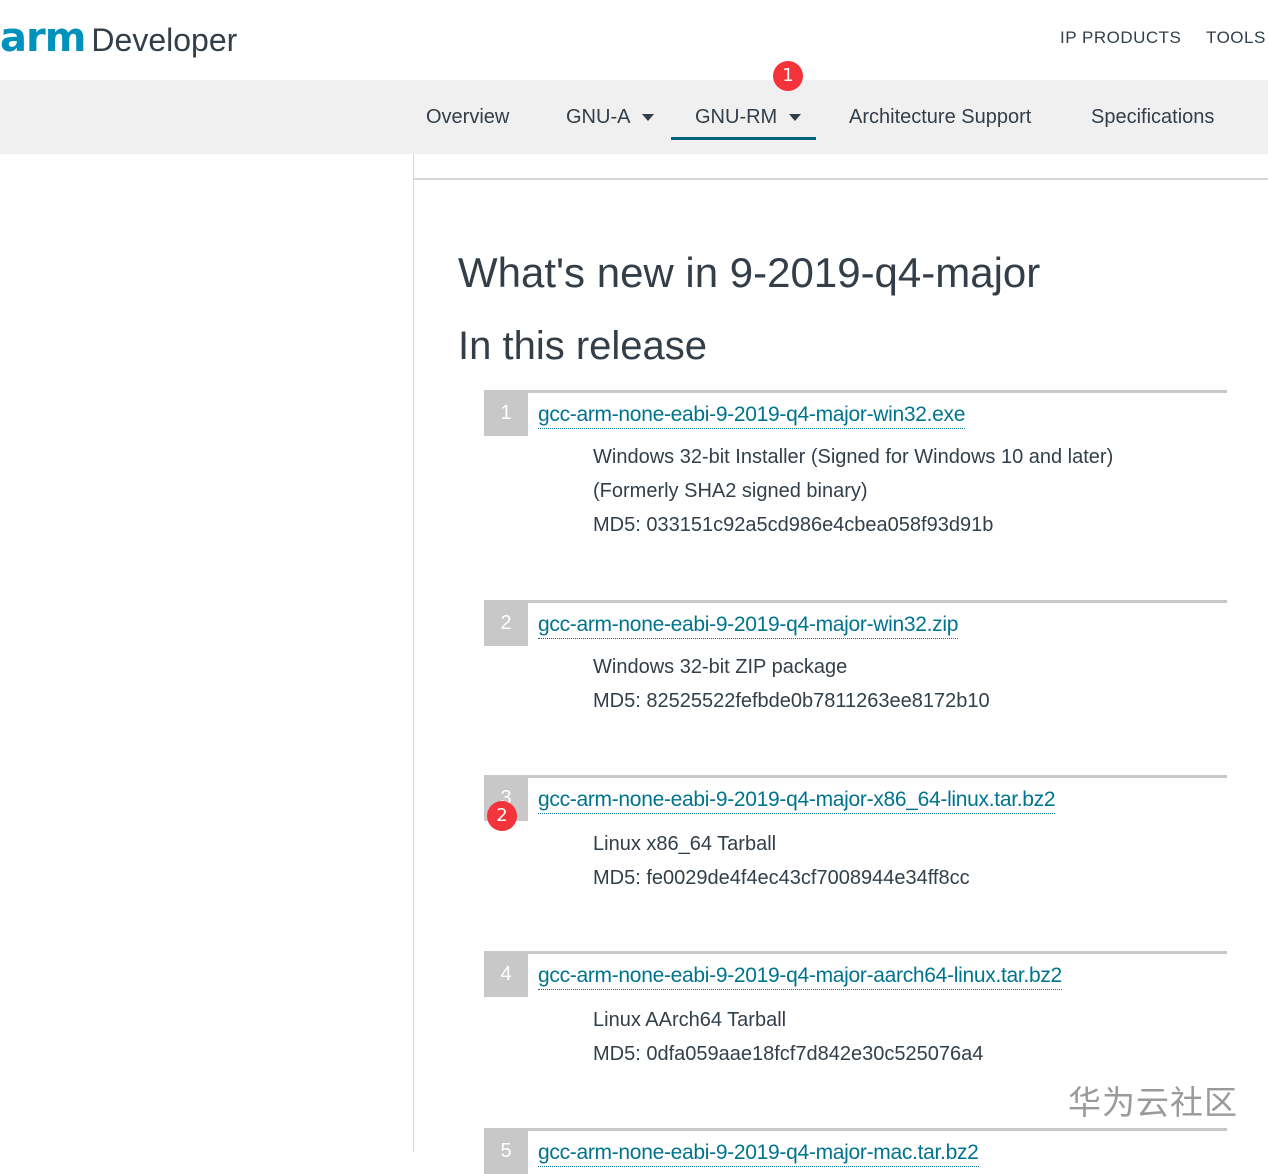 This screenshot has height=1174, width=1268. I want to click on watermark-text: 华为云社区, so click(1153, 1102).